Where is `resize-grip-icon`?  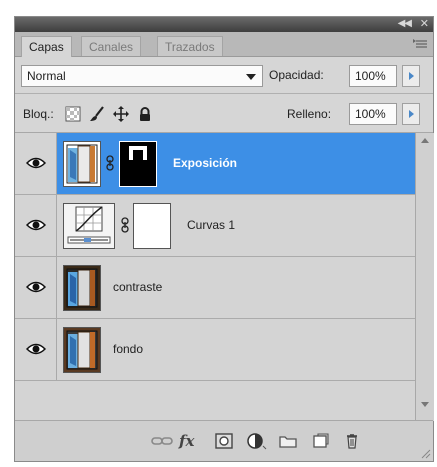 resize-grip-icon is located at coordinates (425, 453).